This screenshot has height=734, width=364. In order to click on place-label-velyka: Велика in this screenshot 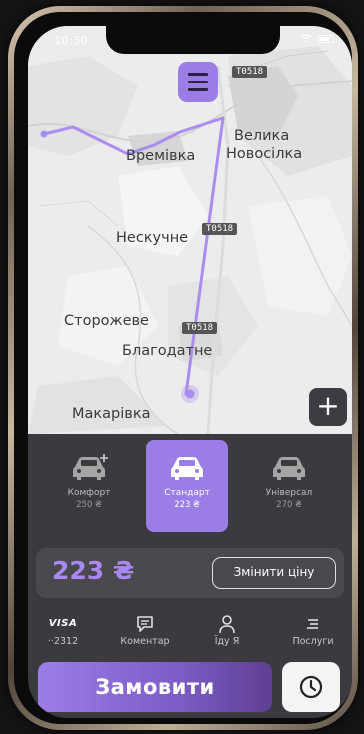, I will do `click(262, 136)`.